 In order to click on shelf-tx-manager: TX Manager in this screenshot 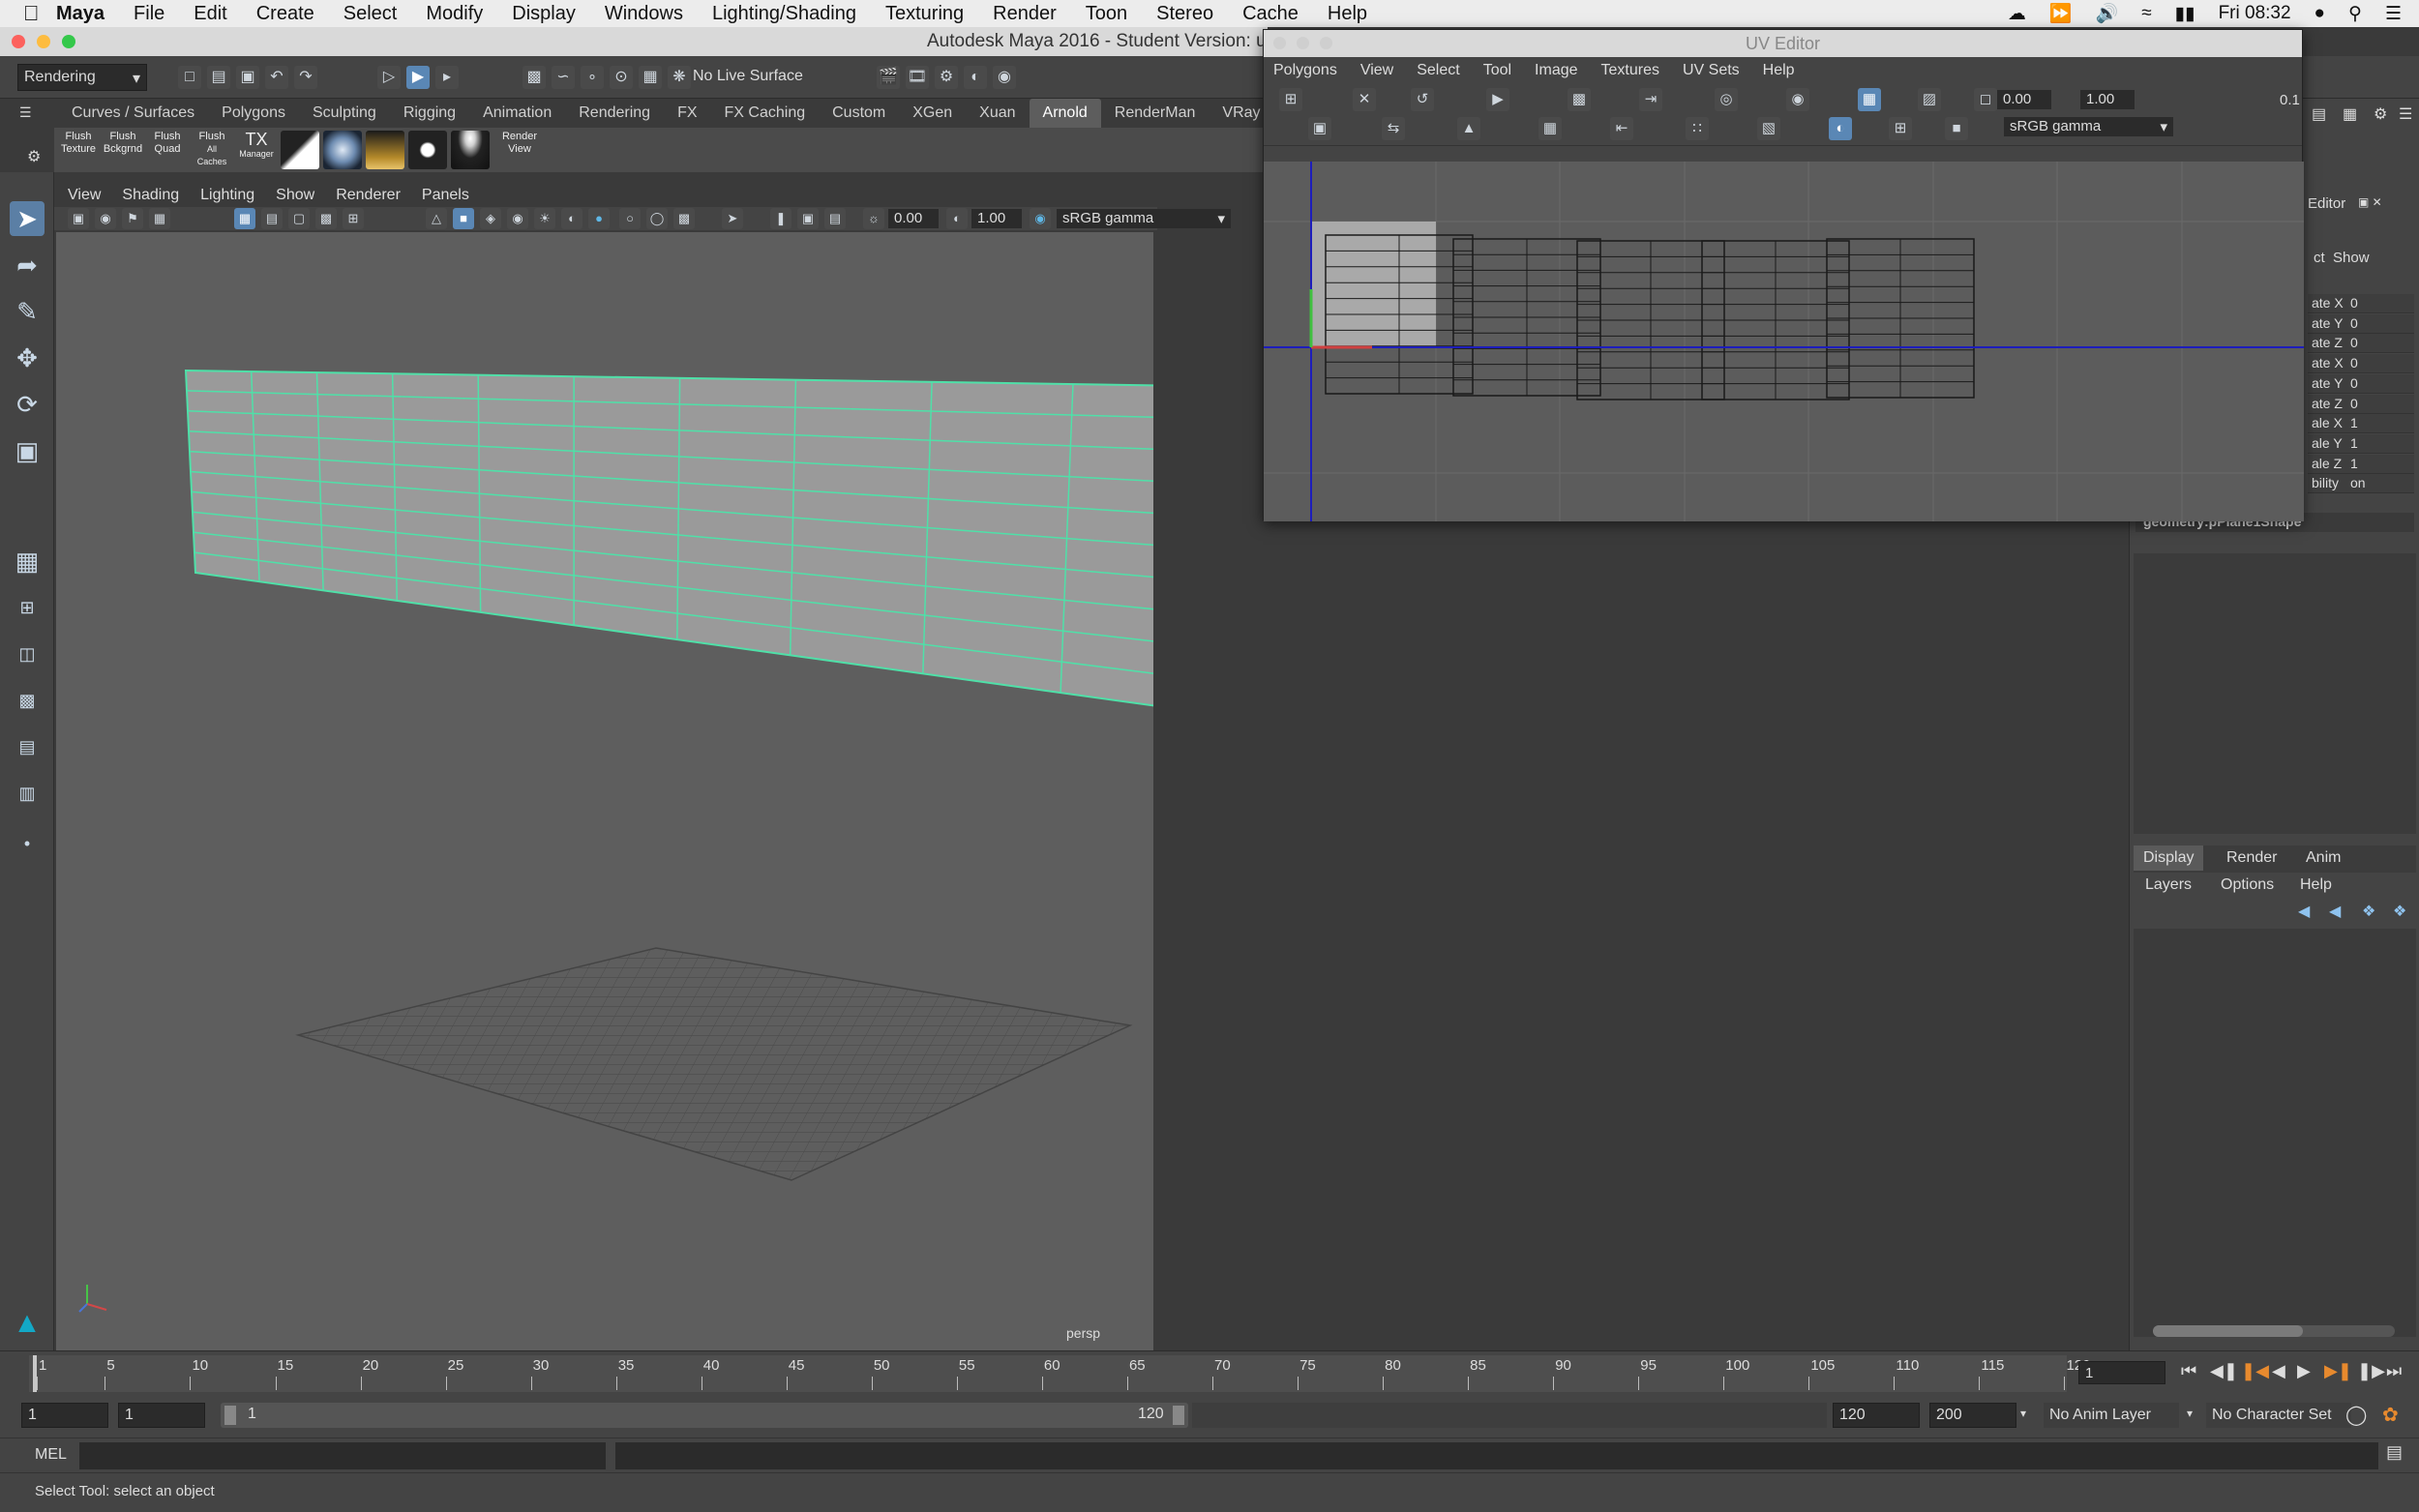, I will do `click(257, 150)`.